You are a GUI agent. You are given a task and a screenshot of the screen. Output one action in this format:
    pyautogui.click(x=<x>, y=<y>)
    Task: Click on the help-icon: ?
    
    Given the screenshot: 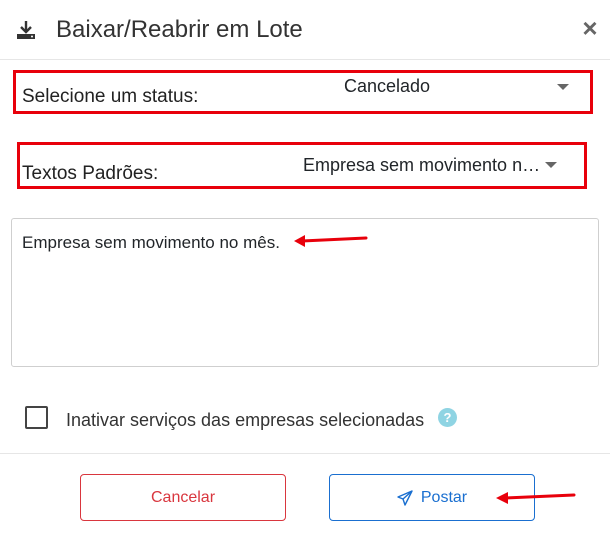 What is the action you would take?
    pyautogui.click(x=447, y=417)
    